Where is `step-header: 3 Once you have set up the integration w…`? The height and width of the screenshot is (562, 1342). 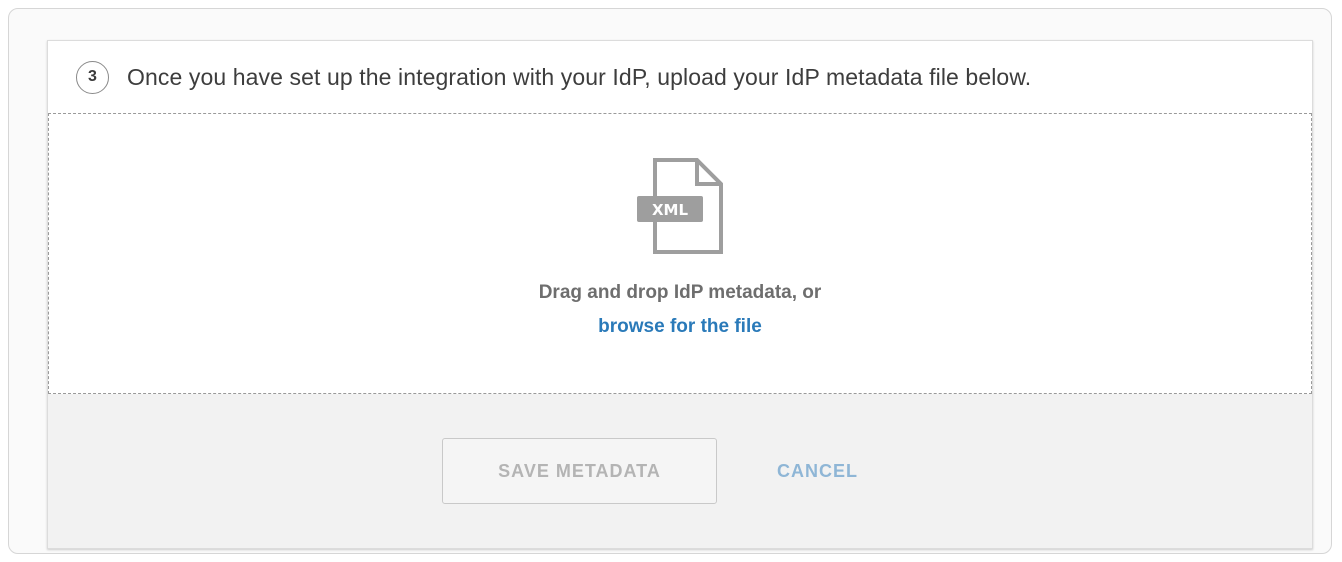 step-header: 3 Once you have set up the integration w… is located at coordinates (680, 77).